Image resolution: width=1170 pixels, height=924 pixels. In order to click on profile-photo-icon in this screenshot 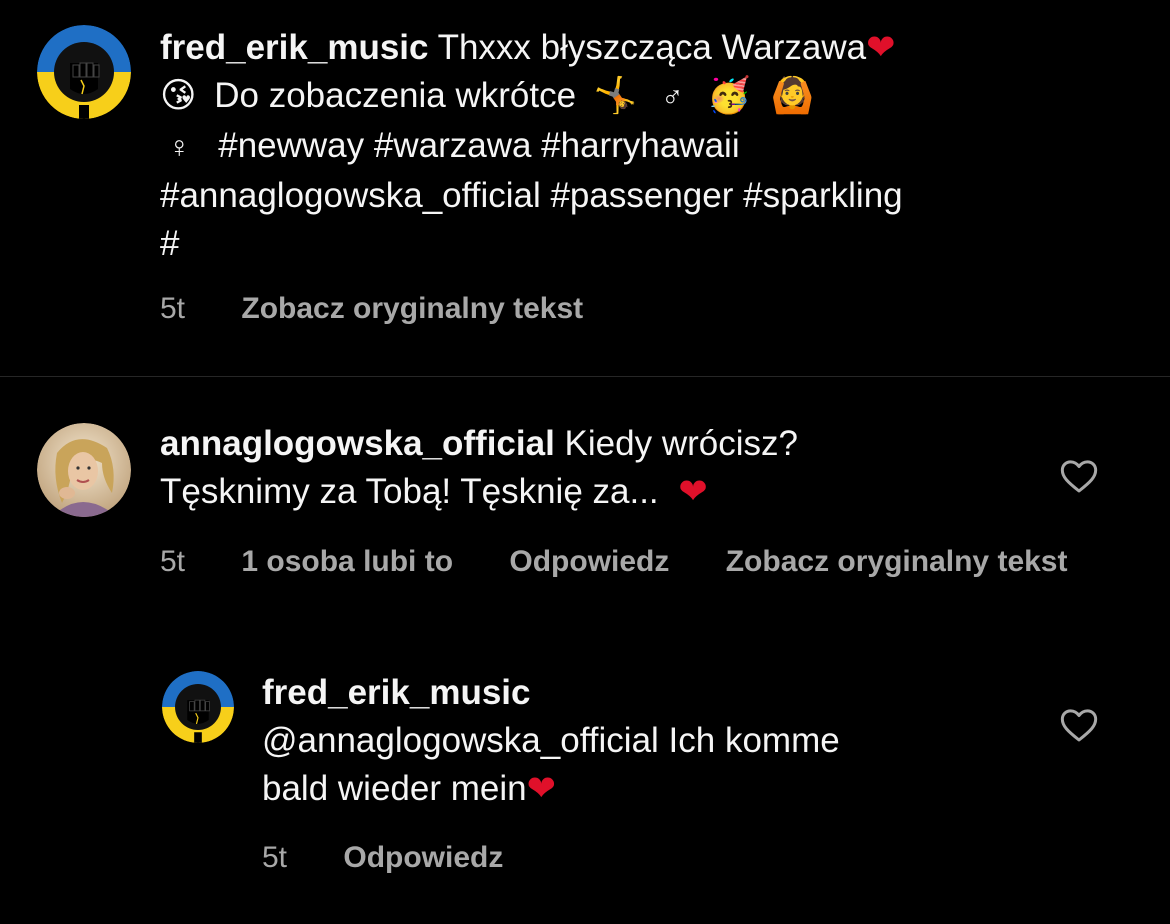, I will do `click(84, 470)`.